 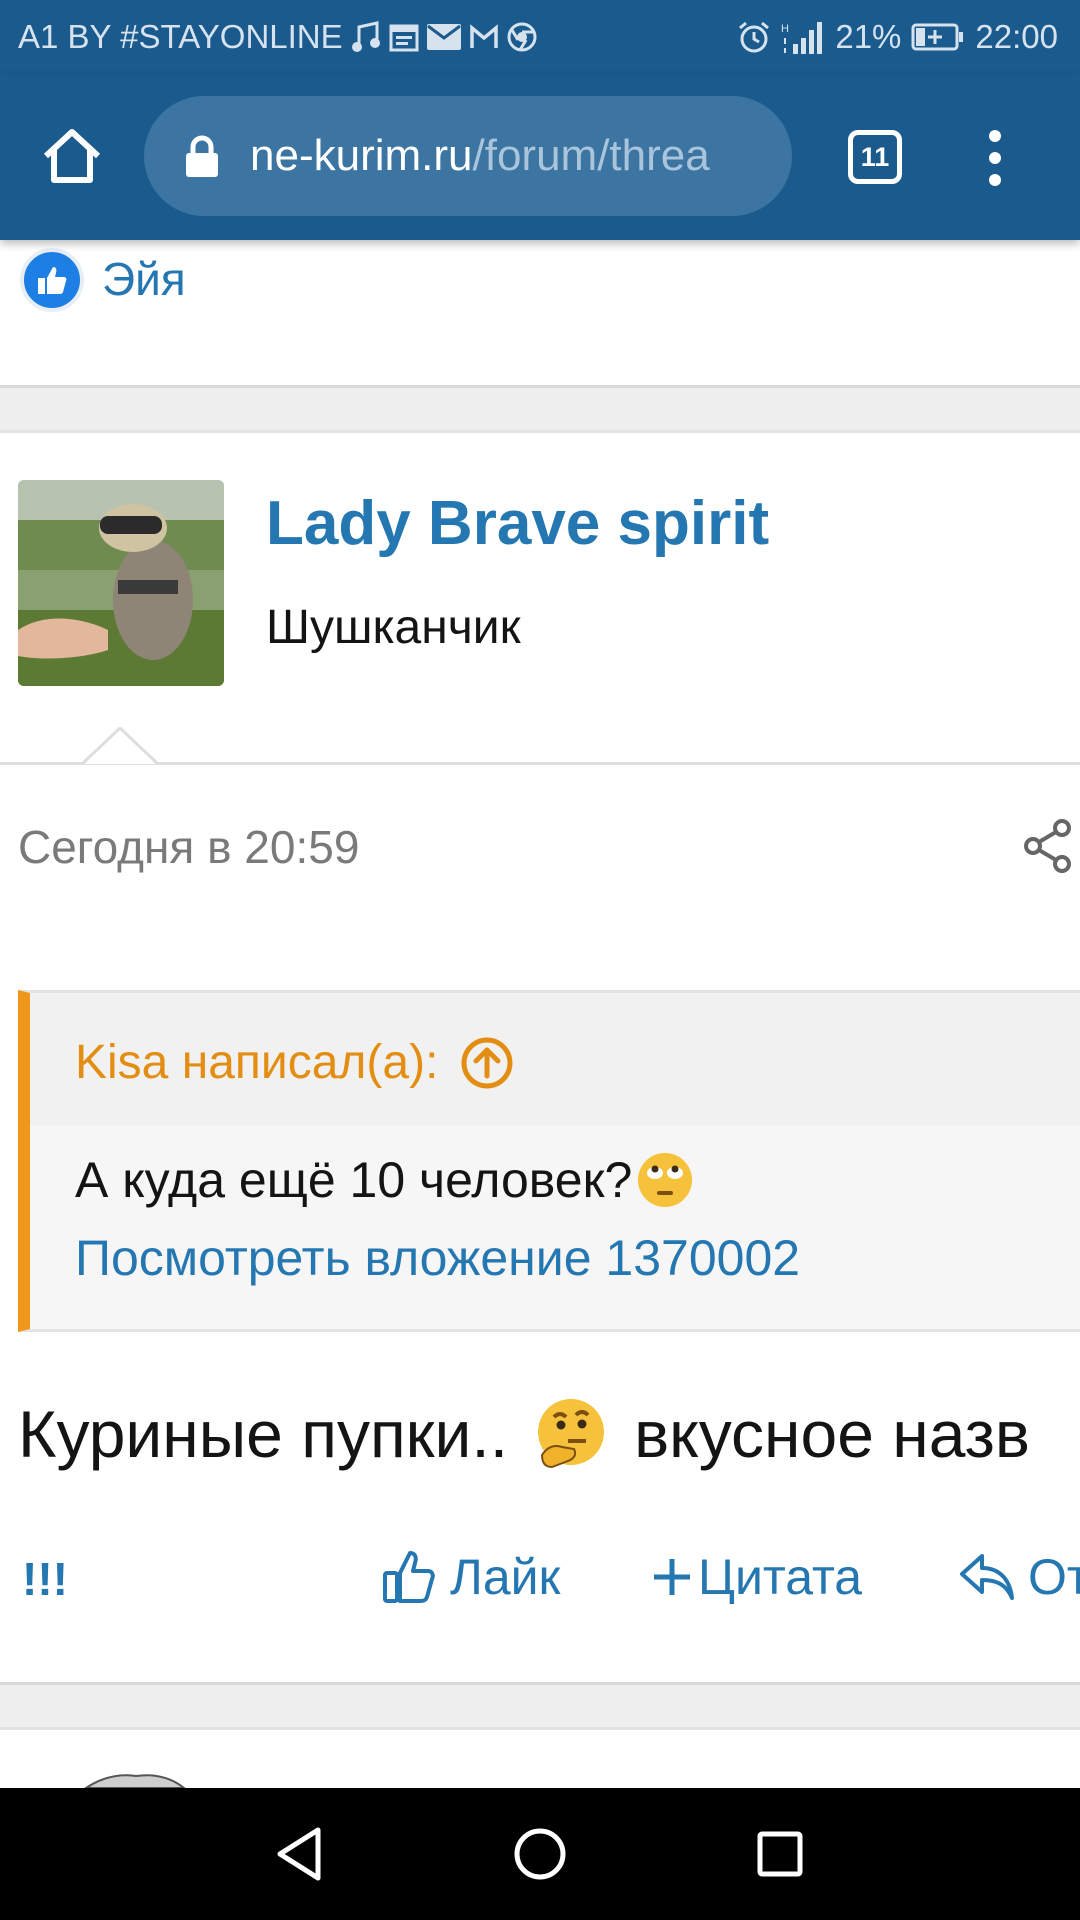 I want to click on quote-text-content: А куда ещё 10 человек?, so click(x=354, y=1180).